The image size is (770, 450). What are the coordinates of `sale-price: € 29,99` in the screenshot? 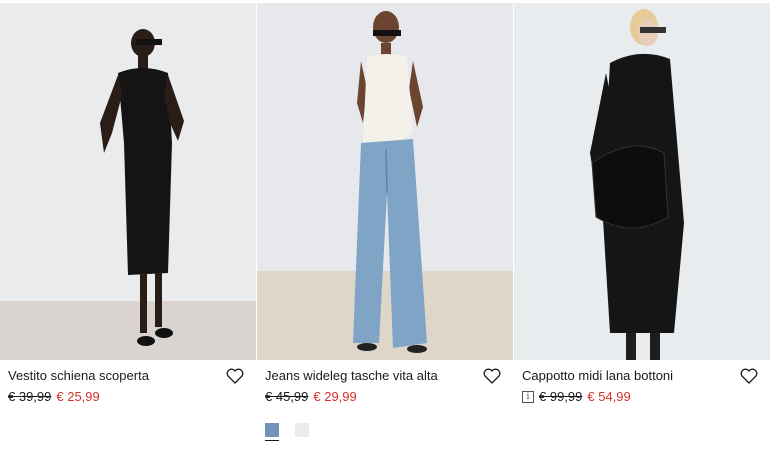 It's located at (335, 396).